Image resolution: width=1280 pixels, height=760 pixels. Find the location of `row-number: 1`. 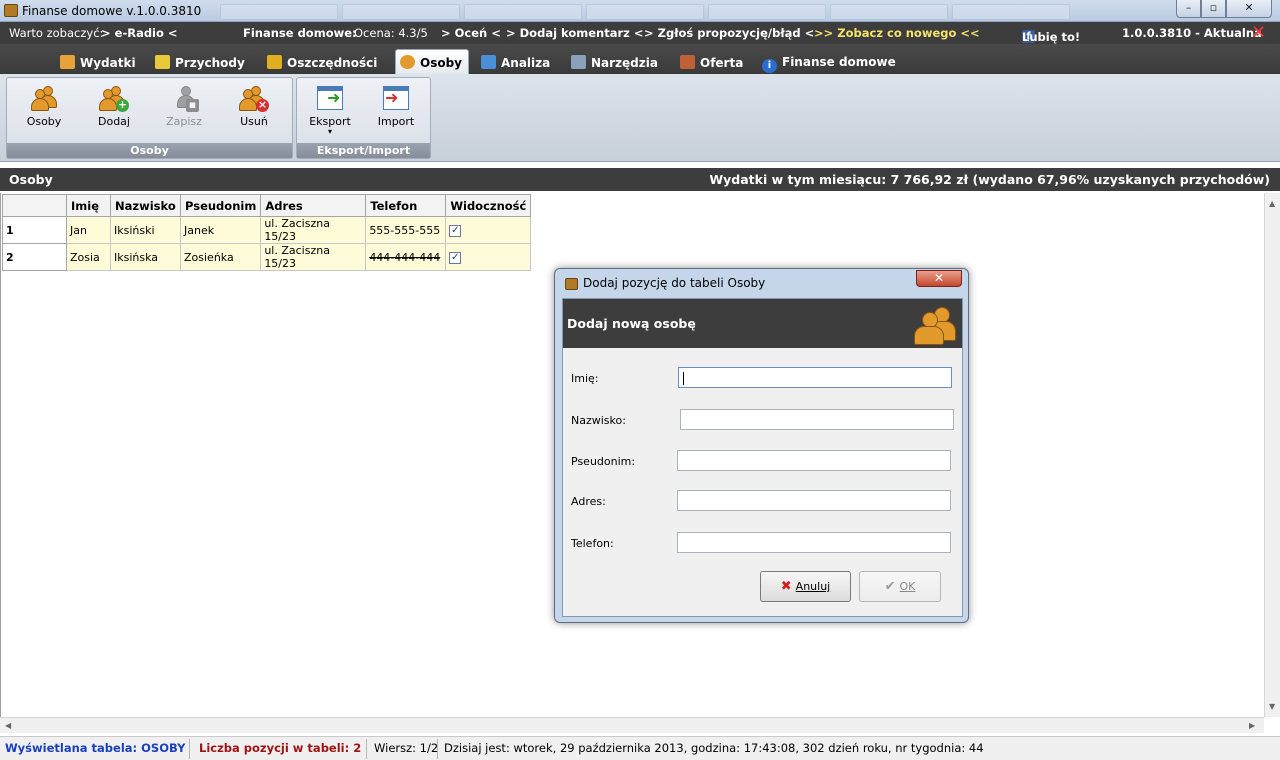

row-number: 1 is located at coordinates (34, 230).